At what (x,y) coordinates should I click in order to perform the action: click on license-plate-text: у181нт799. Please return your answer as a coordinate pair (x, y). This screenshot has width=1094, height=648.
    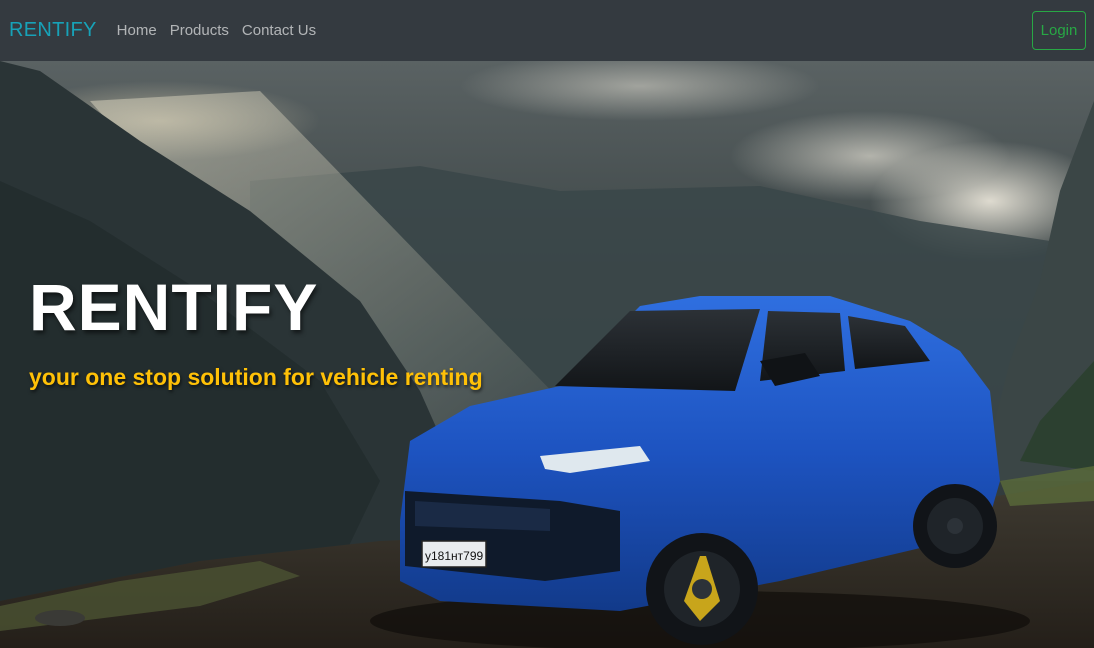
    Looking at the image, I should click on (454, 556).